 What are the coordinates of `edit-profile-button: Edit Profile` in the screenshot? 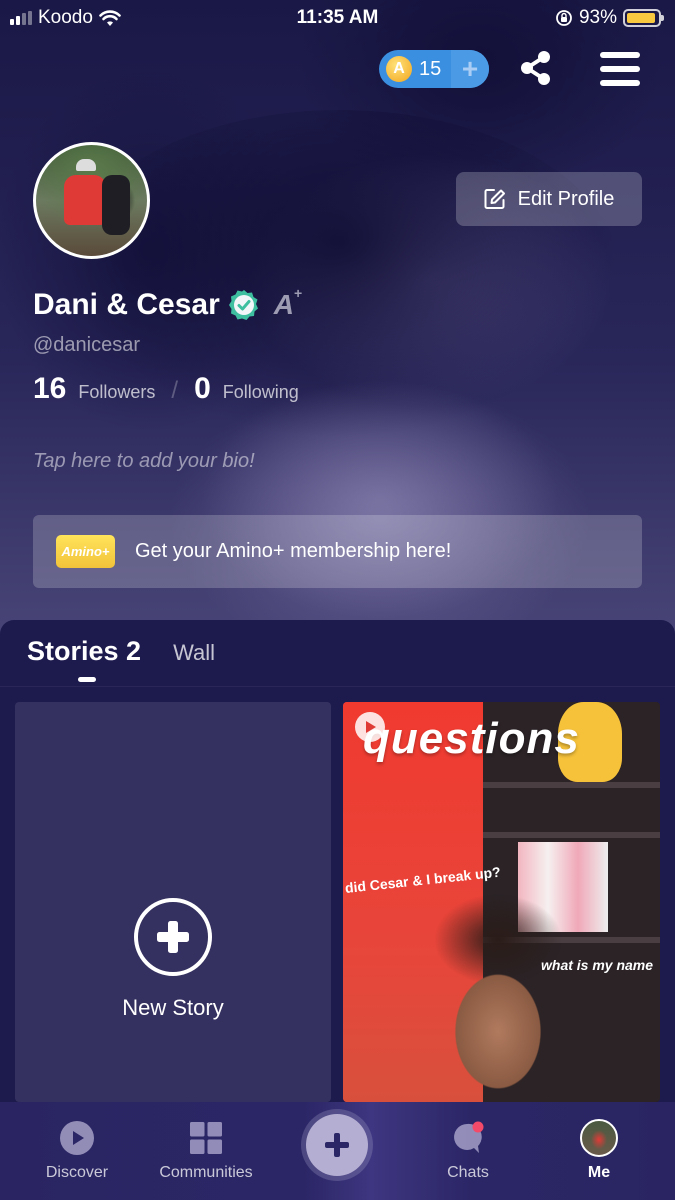 It's located at (549, 199).